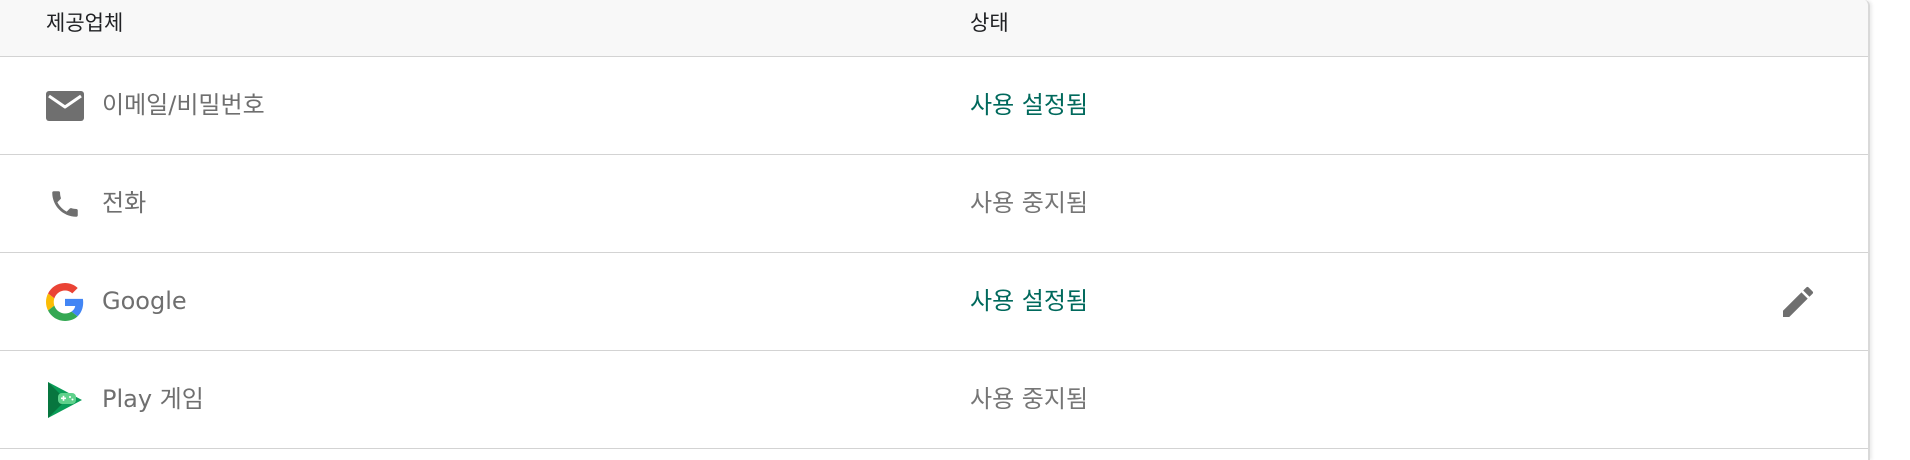  I want to click on provider-name: 전화, so click(124, 203).